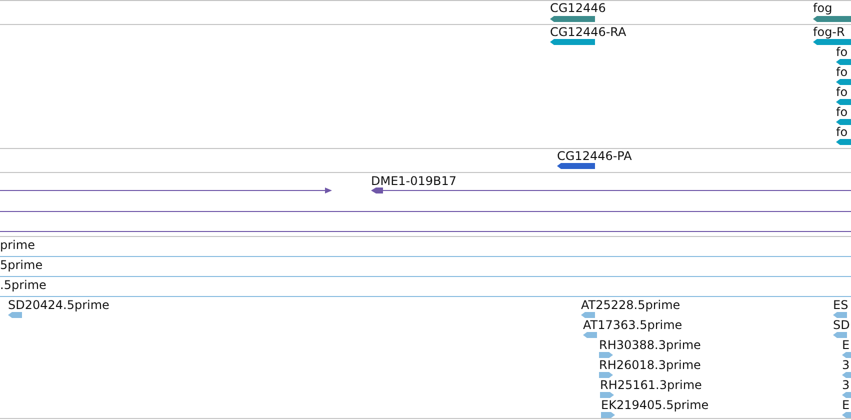 The height and width of the screenshot is (420, 851). Describe the element at coordinates (632, 325) in the screenshot. I see `feature-label: AT17363.5prime` at that location.